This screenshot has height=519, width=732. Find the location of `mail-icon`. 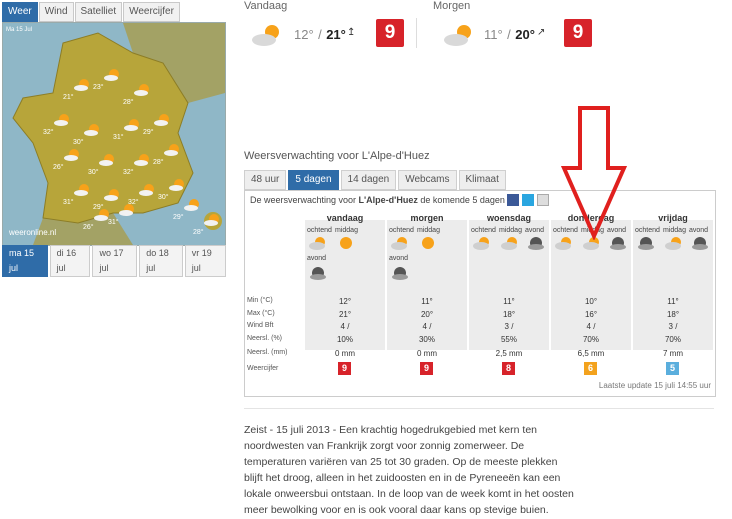

mail-icon is located at coordinates (543, 200).